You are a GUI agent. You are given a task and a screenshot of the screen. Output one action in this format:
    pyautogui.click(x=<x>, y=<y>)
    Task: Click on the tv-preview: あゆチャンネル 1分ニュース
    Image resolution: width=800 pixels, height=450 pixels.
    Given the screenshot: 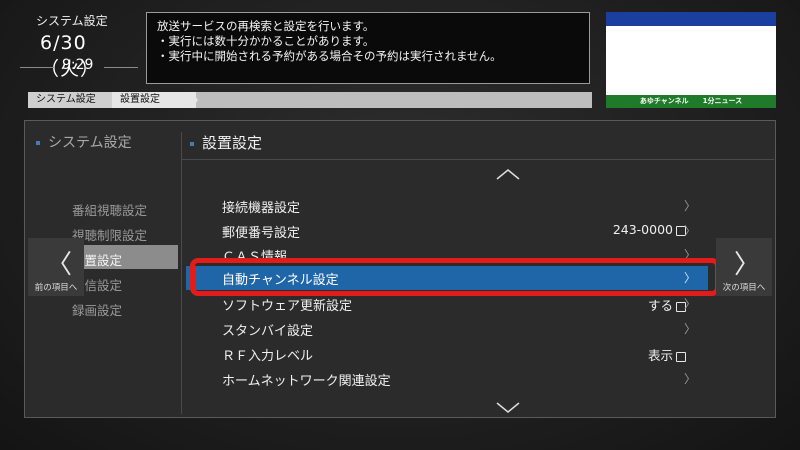 What is the action you would take?
    pyautogui.click(x=691, y=60)
    